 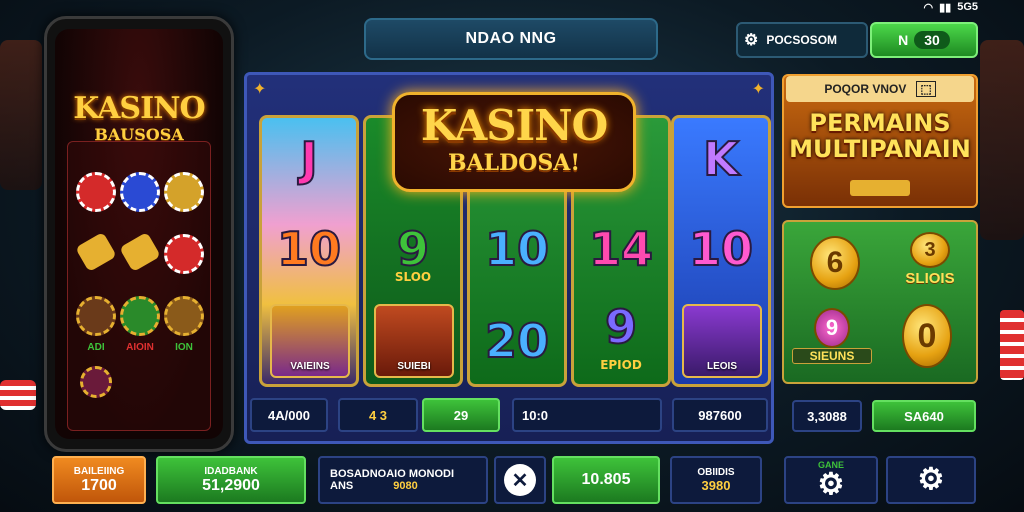 I want to click on battery-text: 5G5, so click(x=967, y=7).